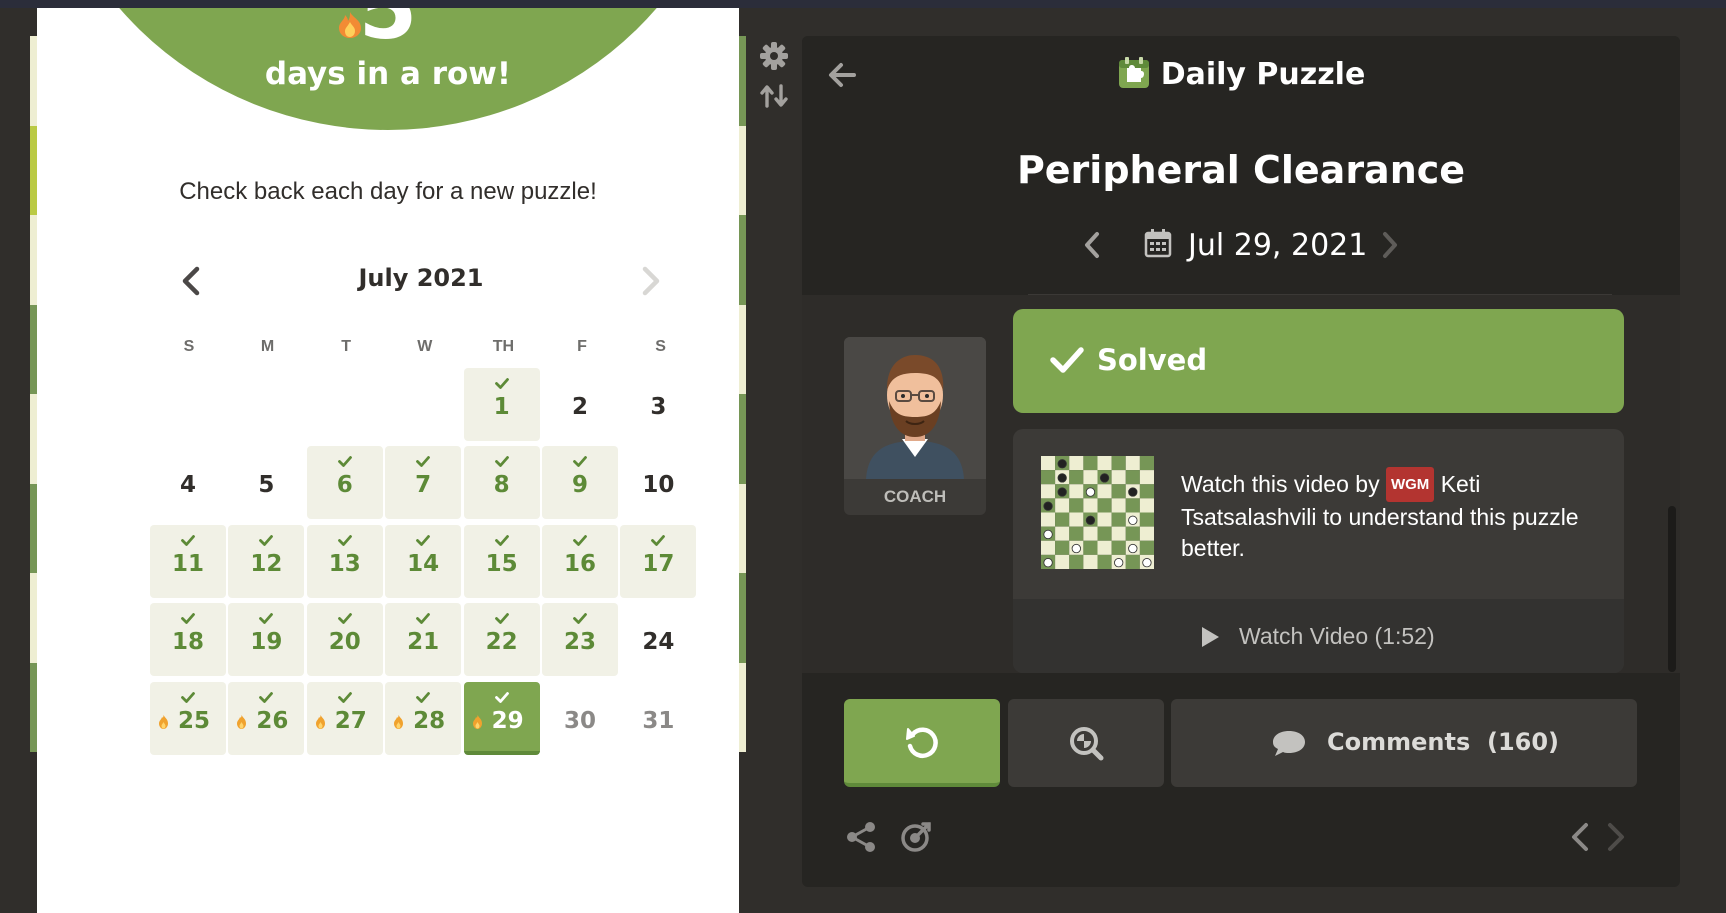 Image resolution: width=1726 pixels, height=913 pixels. I want to click on calendar-day: 6, so click(344, 483).